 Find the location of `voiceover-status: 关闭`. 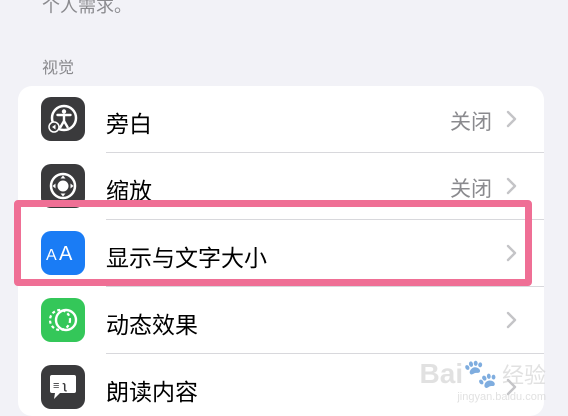

voiceover-status: 关闭 is located at coordinates (471, 122).